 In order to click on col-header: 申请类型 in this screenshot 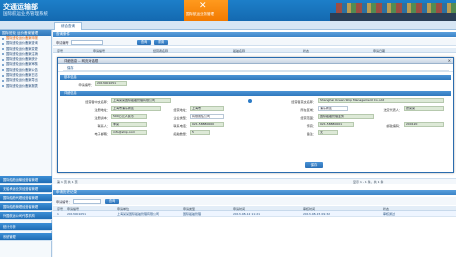, I will do `click(189, 208)`.